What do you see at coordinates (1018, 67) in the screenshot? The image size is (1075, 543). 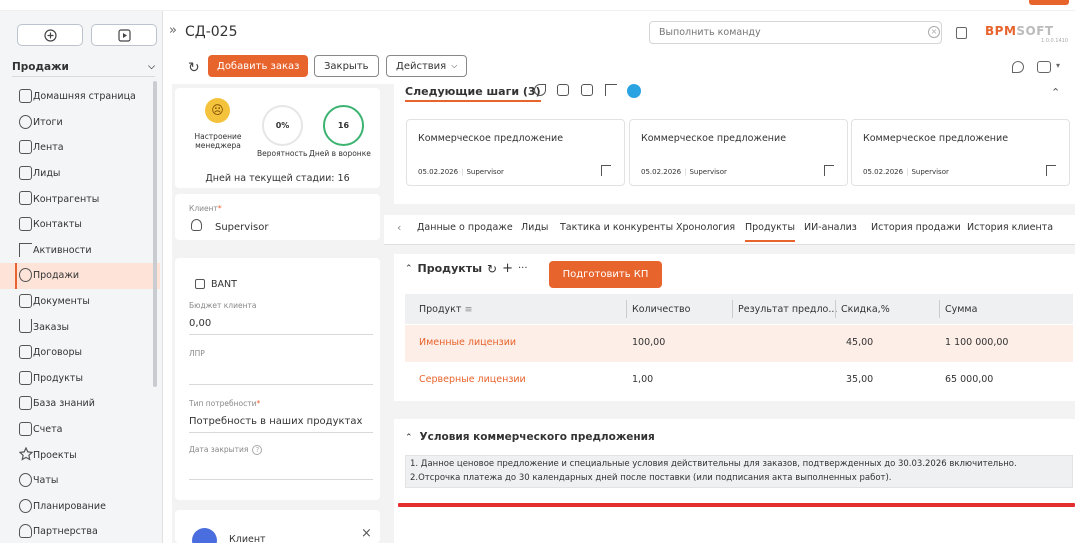 I see `tag-icon` at bounding box center [1018, 67].